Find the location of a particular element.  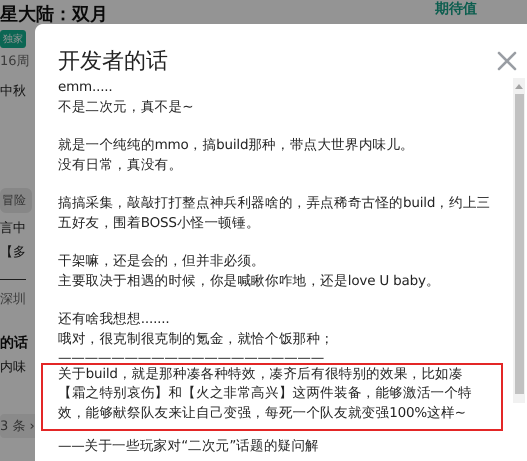

dialog-text: 搞搞采集，敲敲打打整点神兵利器啥的，弄点稀奇古怪的build，约上三五好友，围着BOSS小怪一顿锤。 is located at coordinates (275, 213).